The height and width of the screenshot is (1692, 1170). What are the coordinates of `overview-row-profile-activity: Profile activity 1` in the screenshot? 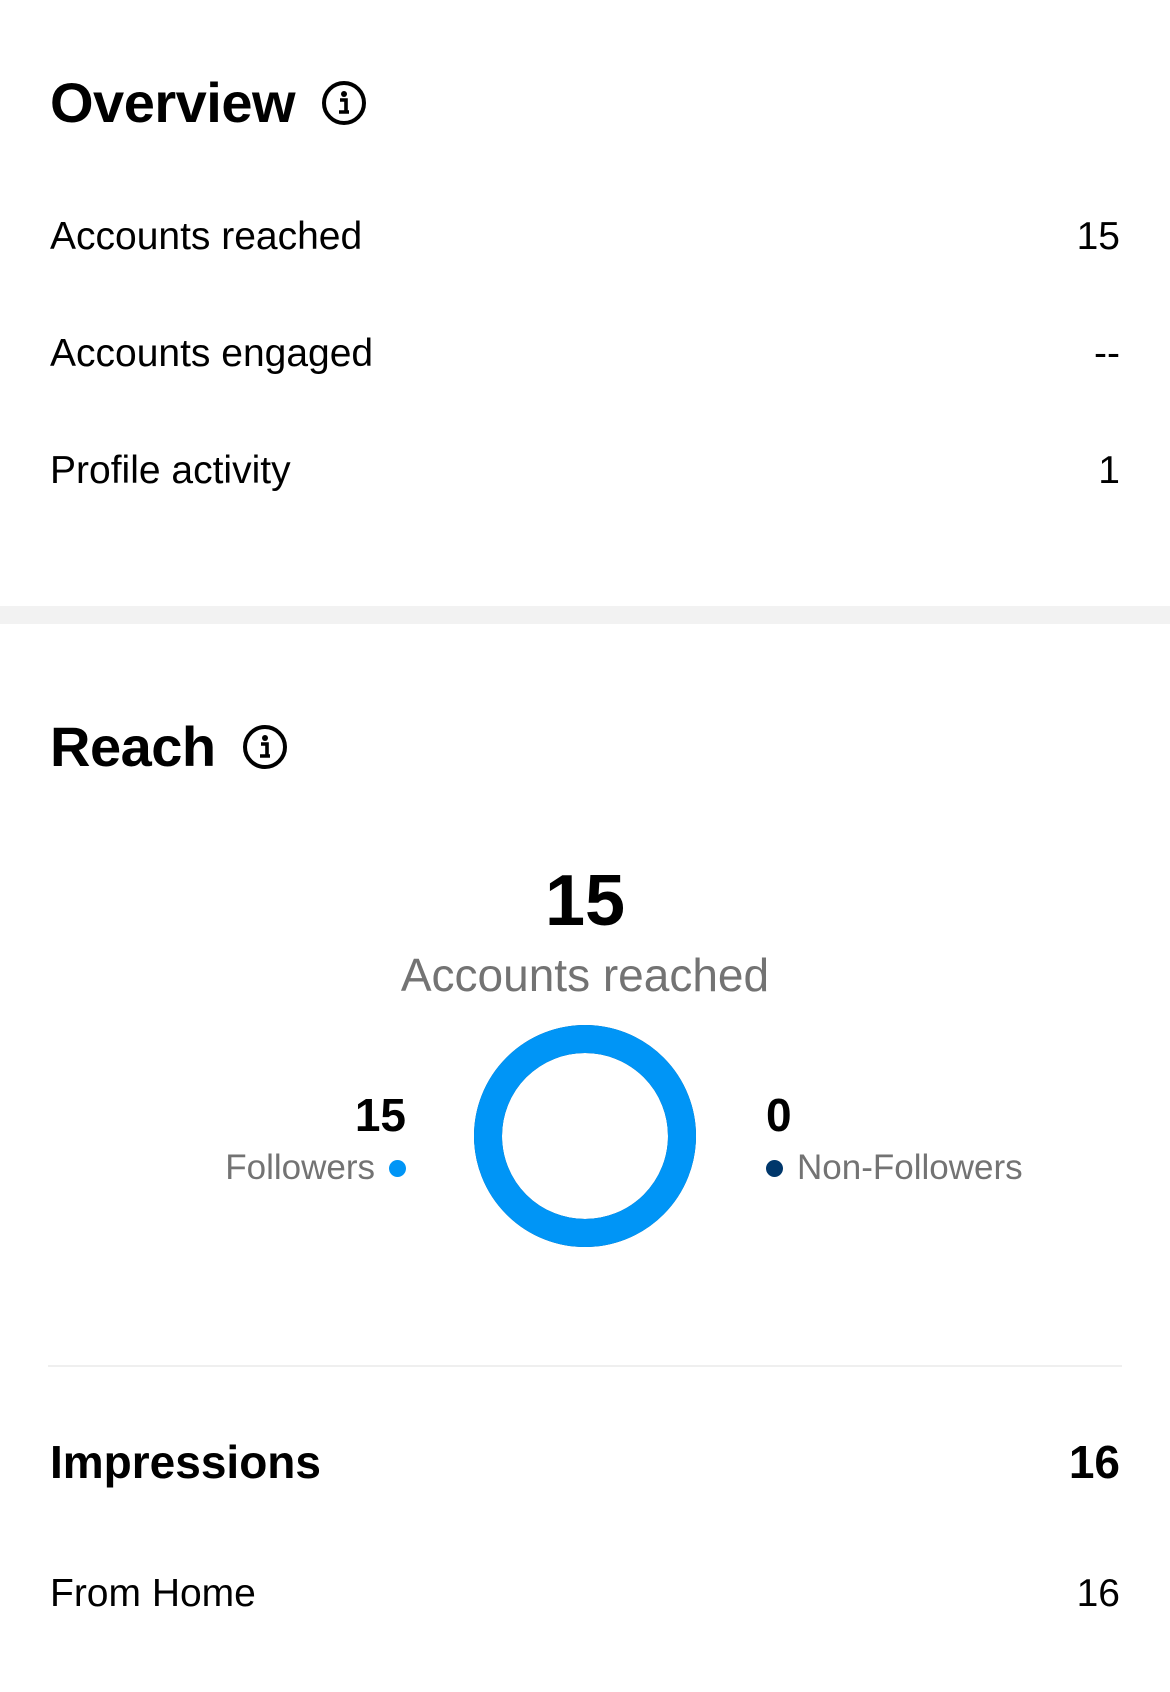 It's located at (585, 471).